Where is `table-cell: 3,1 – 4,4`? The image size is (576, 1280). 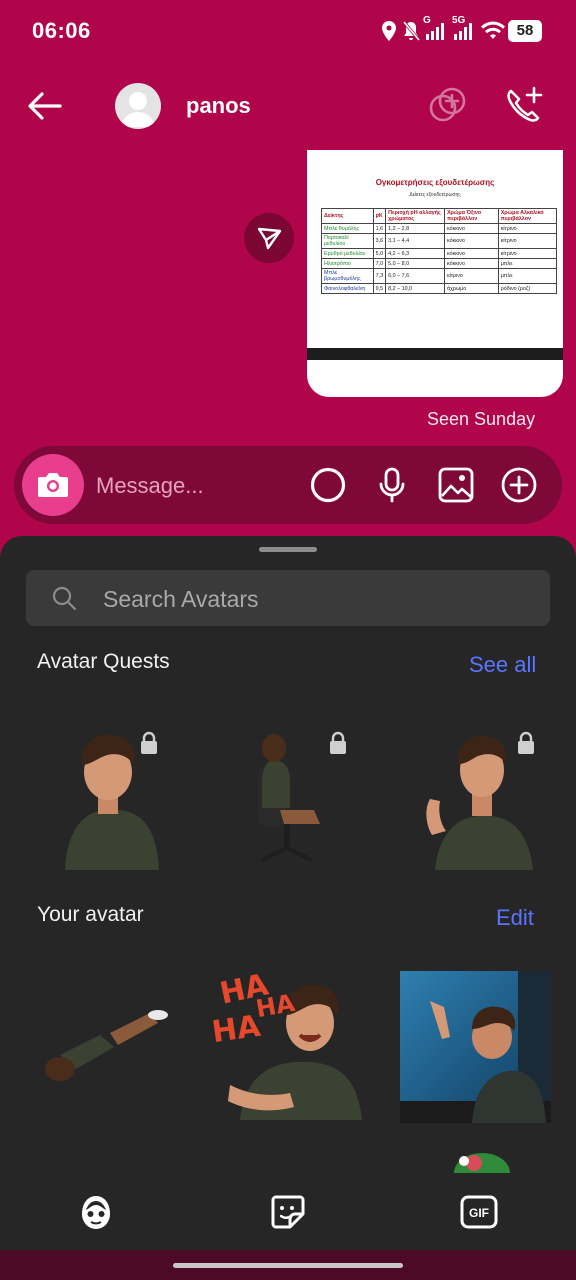
table-cell: 3,1 – 4,4 is located at coordinates (415, 241).